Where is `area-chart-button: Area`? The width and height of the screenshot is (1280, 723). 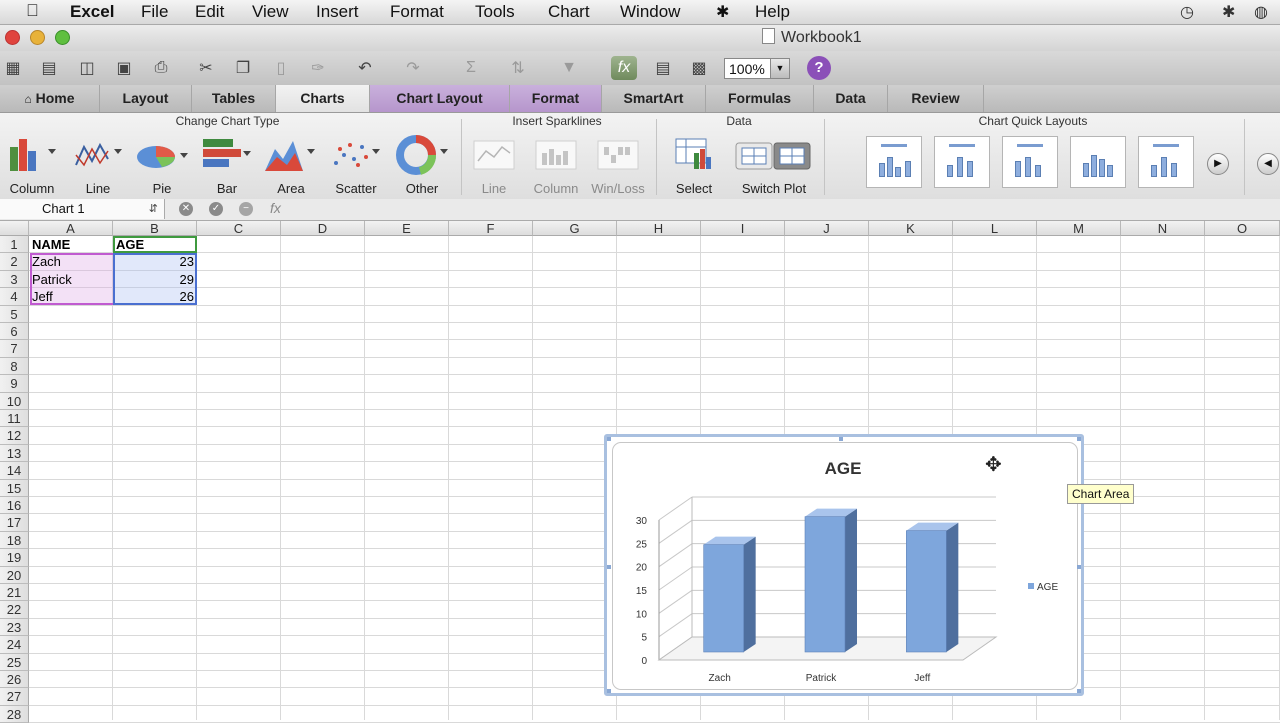 area-chart-button: Area is located at coordinates (291, 165).